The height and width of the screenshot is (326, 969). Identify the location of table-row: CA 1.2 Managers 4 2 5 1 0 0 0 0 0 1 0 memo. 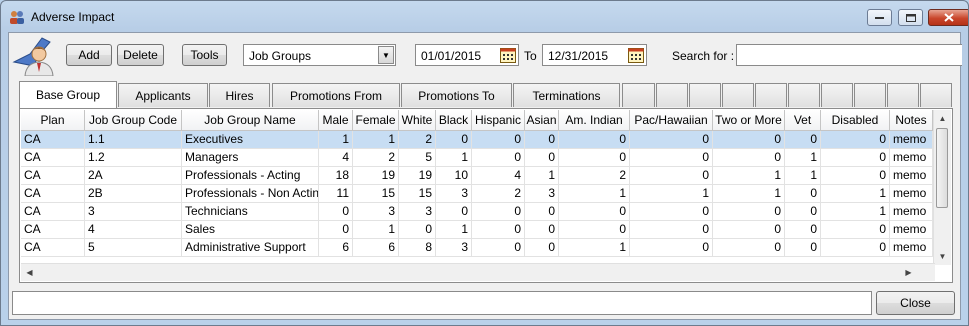
(477, 158).